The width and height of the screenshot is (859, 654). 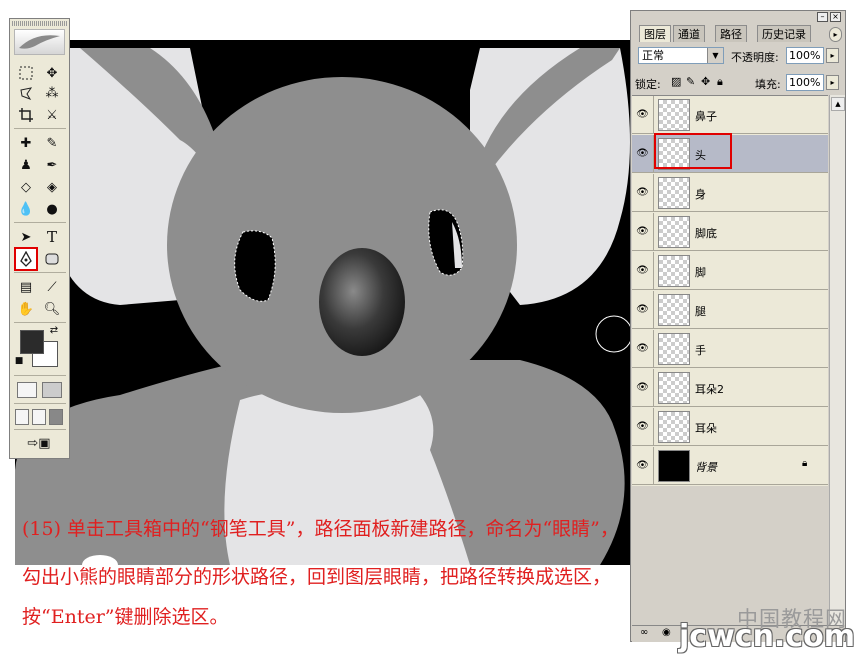 I want to click on layer-row: 👁︎ 脚底, so click(x=730, y=232).